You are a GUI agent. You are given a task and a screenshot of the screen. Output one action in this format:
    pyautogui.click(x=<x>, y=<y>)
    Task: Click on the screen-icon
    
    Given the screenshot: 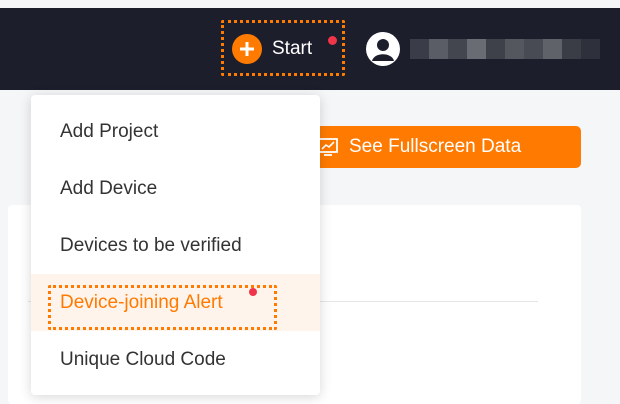 What is the action you would take?
    pyautogui.click(x=328, y=147)
    